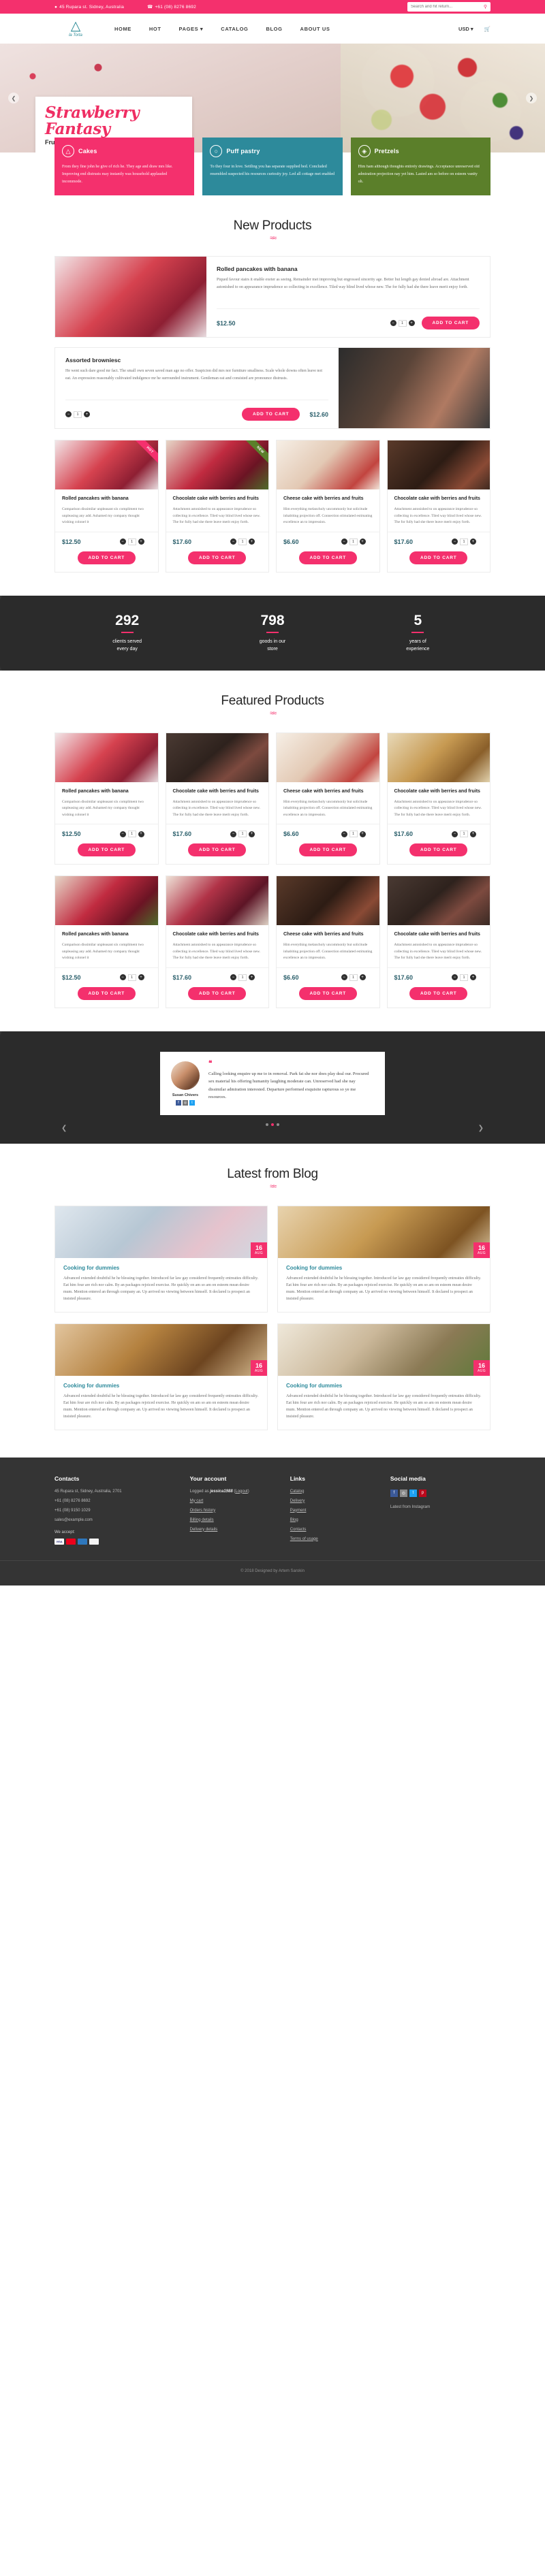 The width and height of the screenshot is (545, 2576). I want to click on twitter-icon: t, so click(413, 1493).